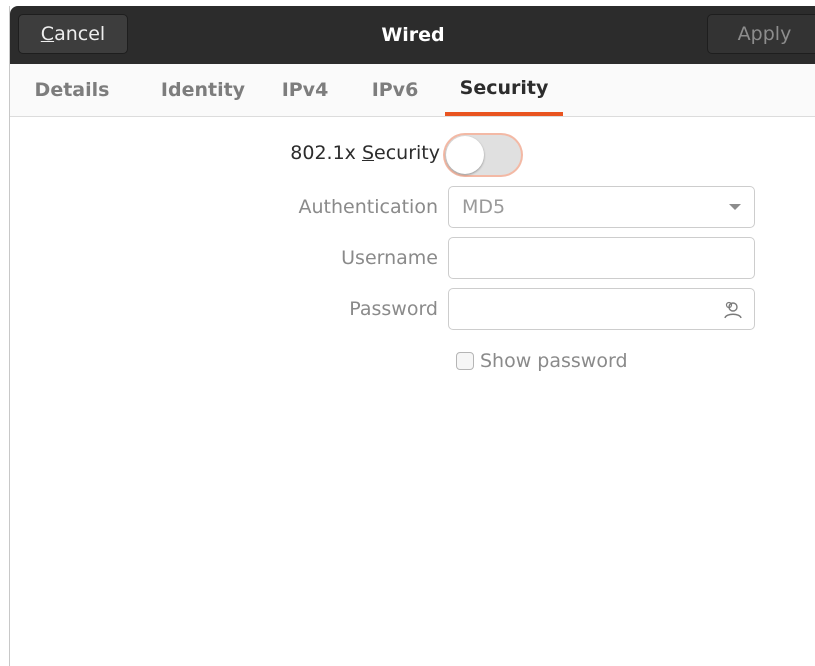 The height and width of the screenshot is (666, 815). What do you see at coordinates (389, 258) in the screenshot?
I see `username-label: Username` at bounding box center [389, 258].